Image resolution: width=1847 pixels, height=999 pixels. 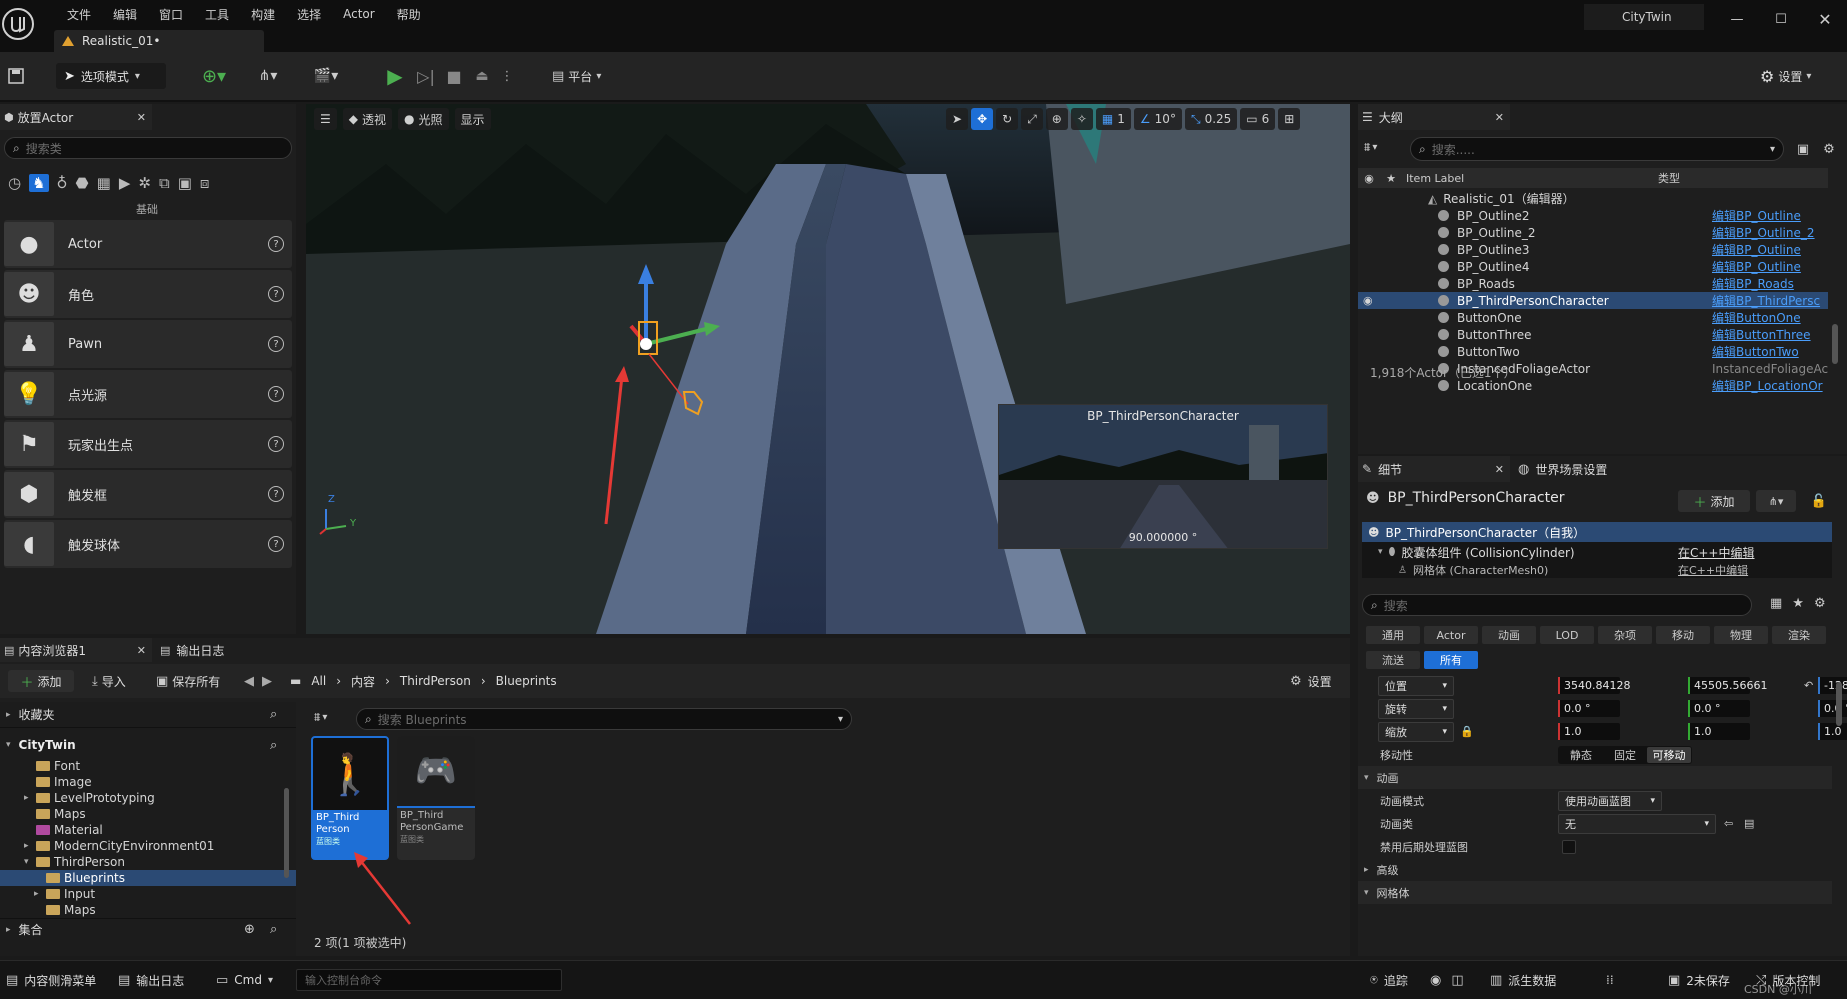 What do you see at coordinates (1799, 635) in the screenshot?
I see `filter-rendering: 渲染` at bounding box center [1799, 635].